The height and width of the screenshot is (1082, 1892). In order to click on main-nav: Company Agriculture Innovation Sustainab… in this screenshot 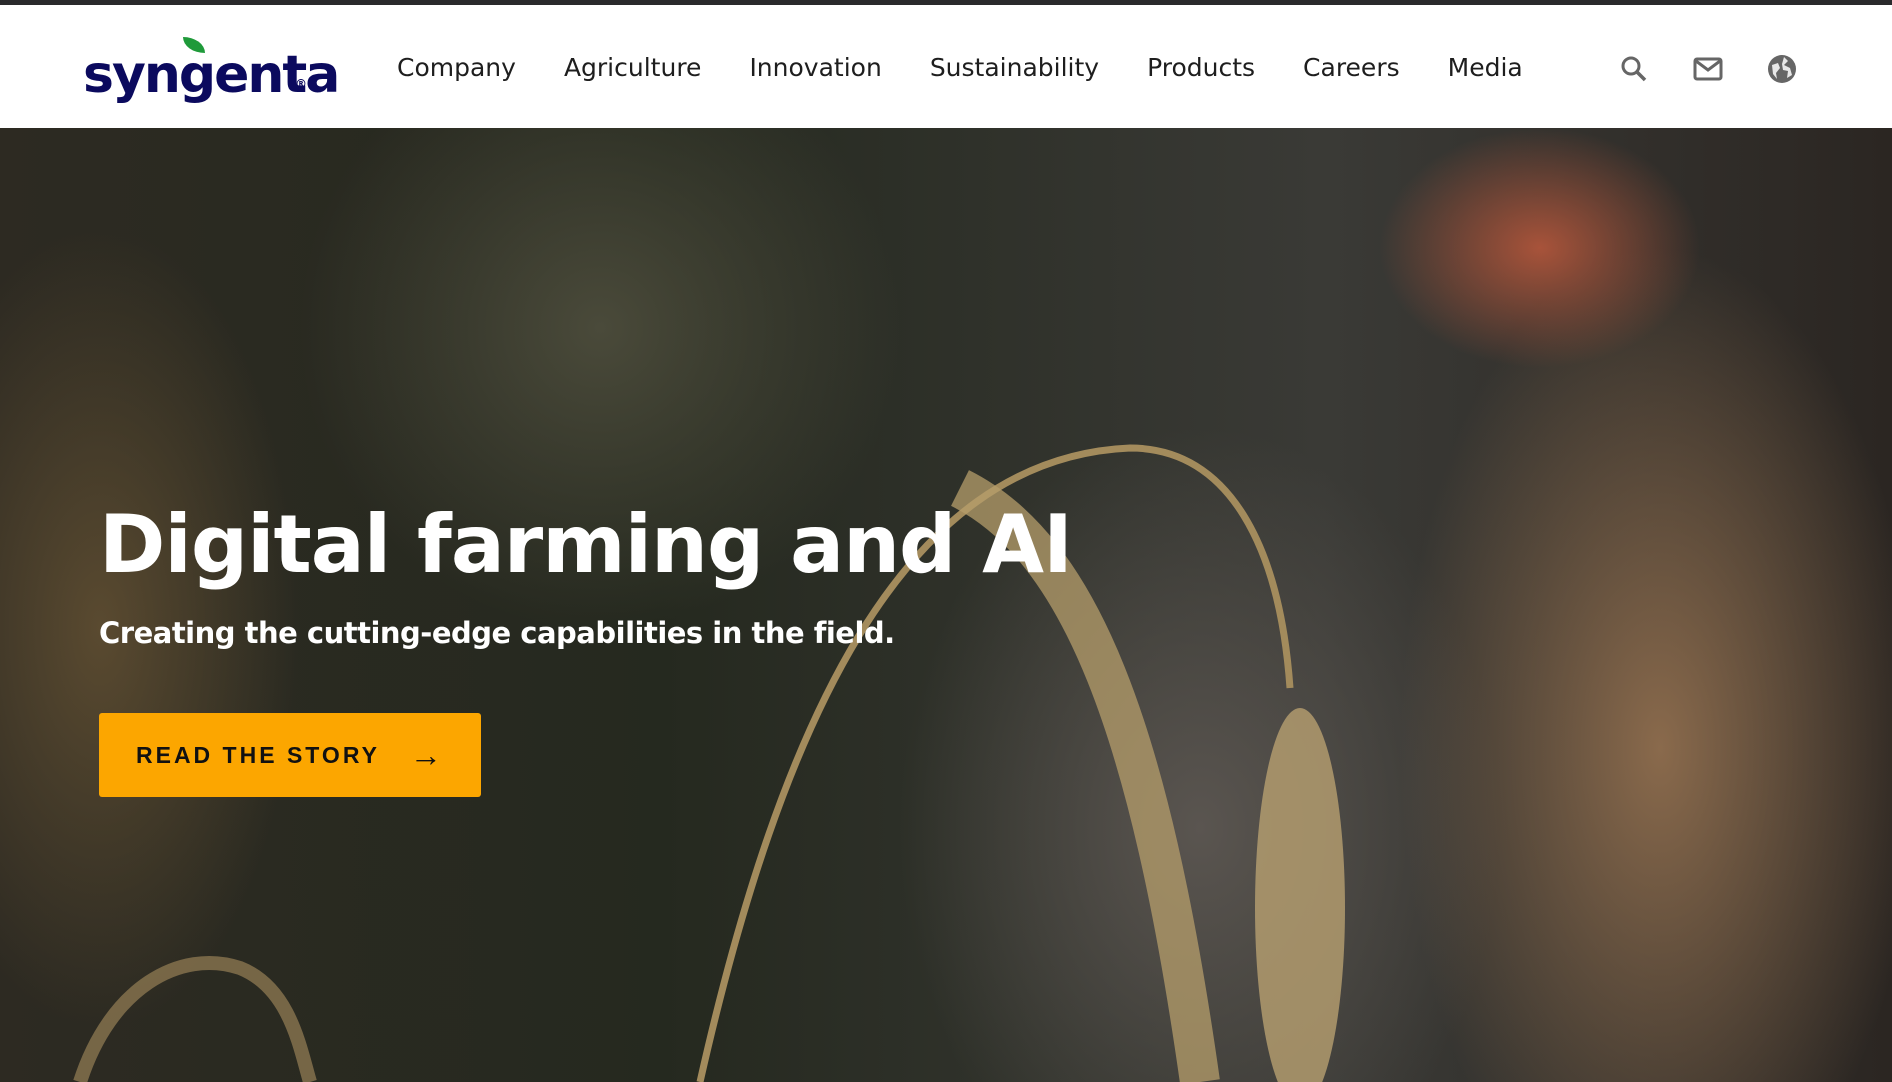, I will do `click(984, 67)`.